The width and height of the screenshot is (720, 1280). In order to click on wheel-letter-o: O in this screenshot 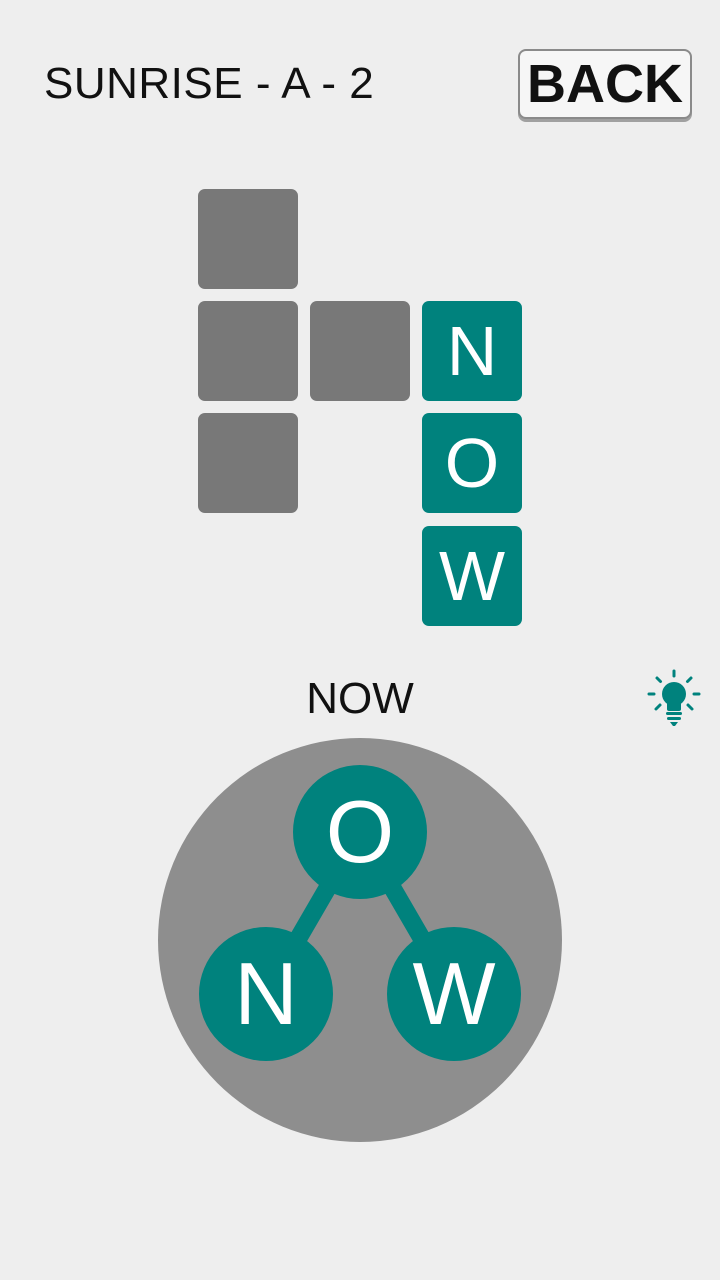, I will do `click(360, 832)`.